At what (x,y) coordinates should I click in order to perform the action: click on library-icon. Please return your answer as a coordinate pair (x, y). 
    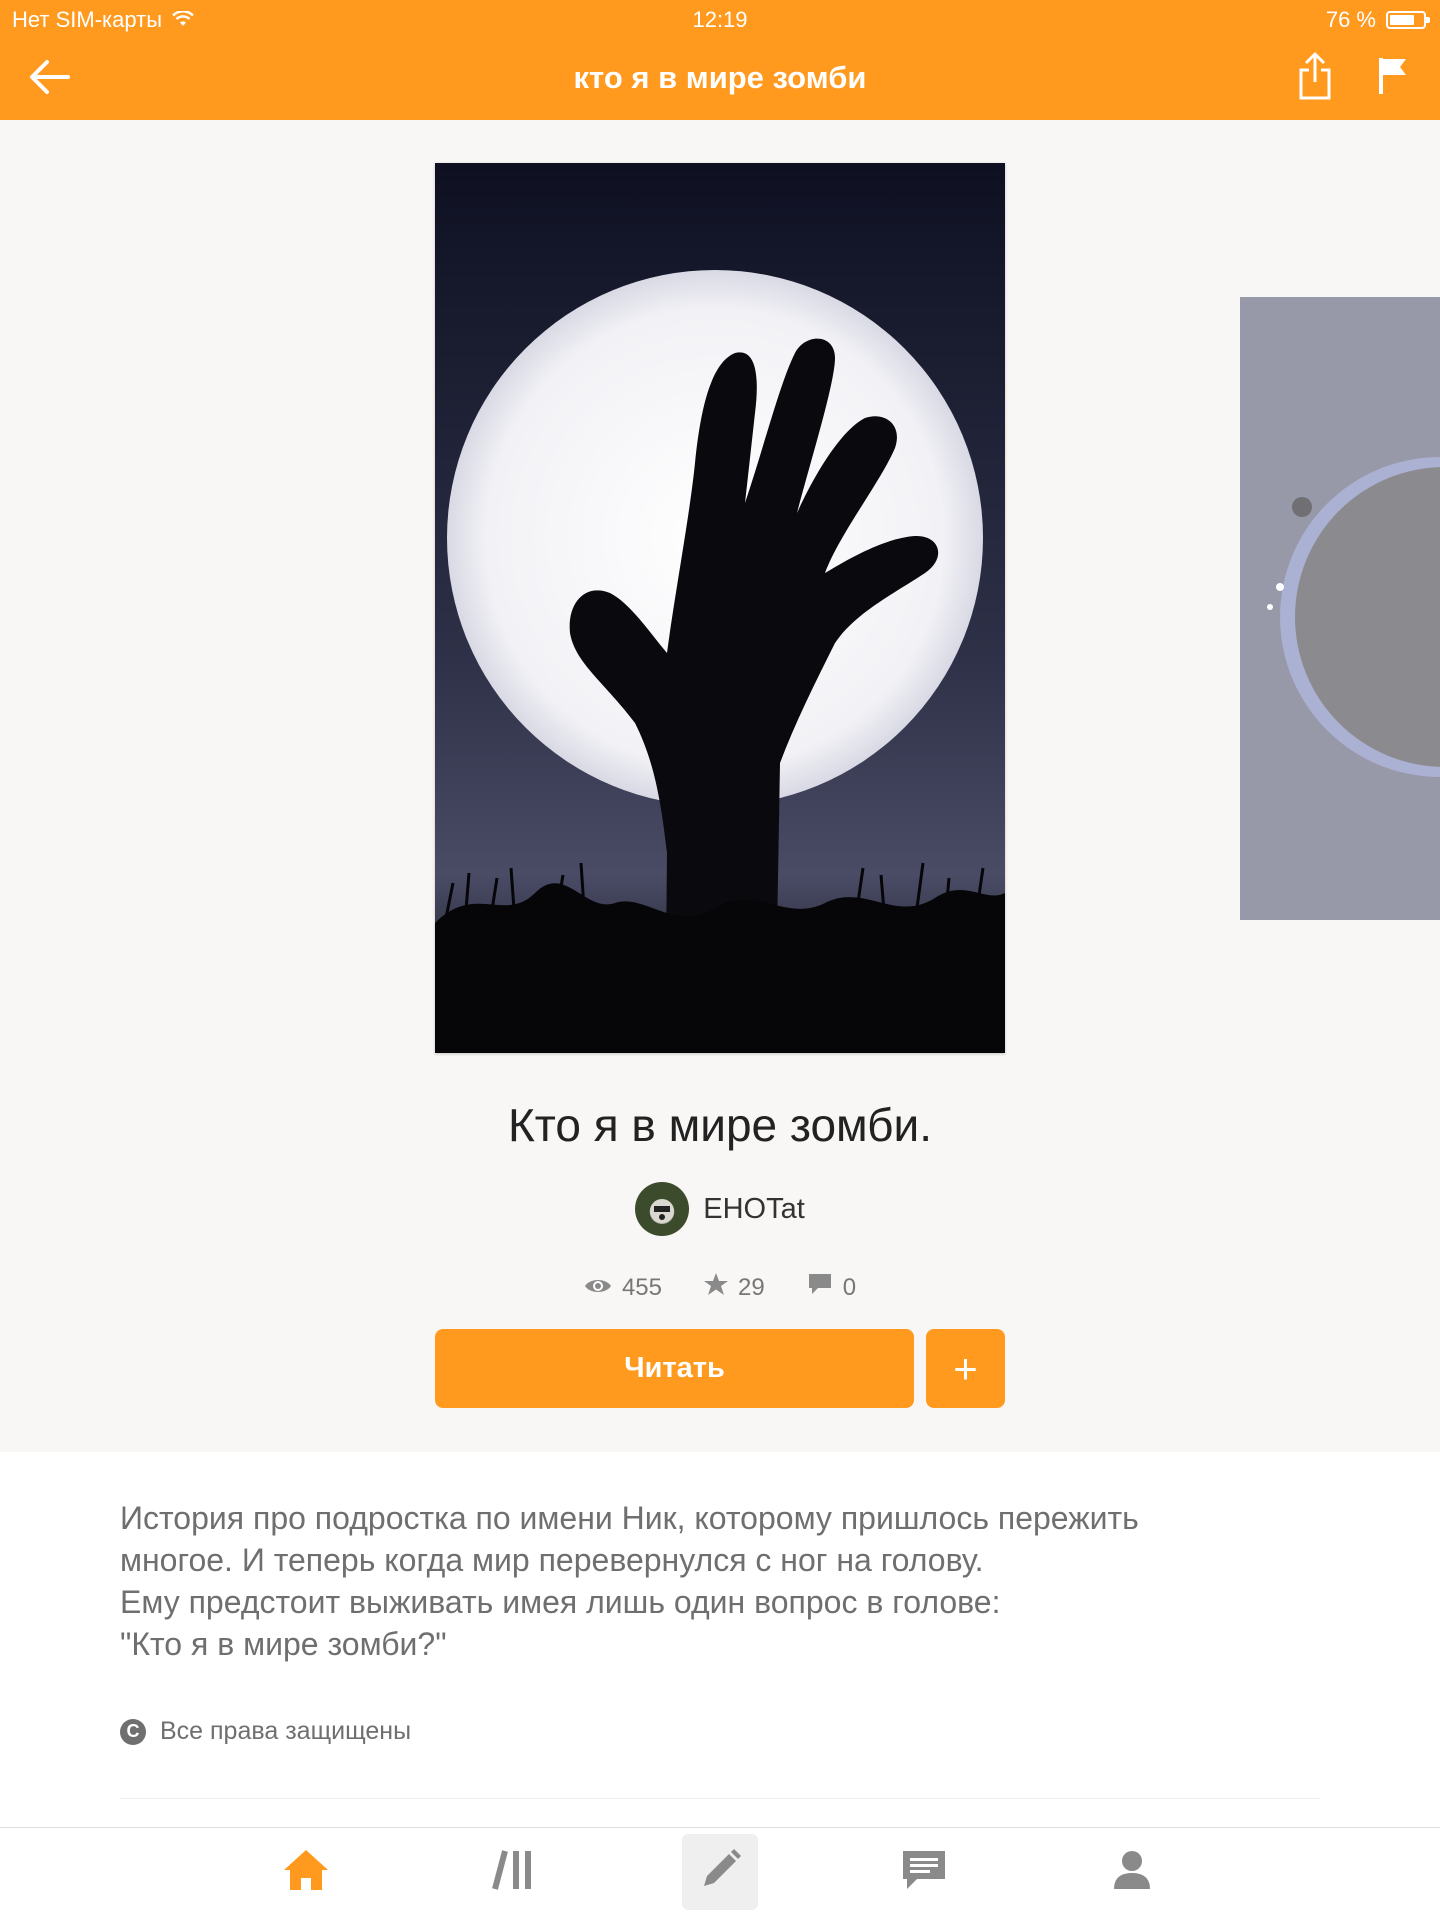
    Looking at the image, I should click on (514, 1872).